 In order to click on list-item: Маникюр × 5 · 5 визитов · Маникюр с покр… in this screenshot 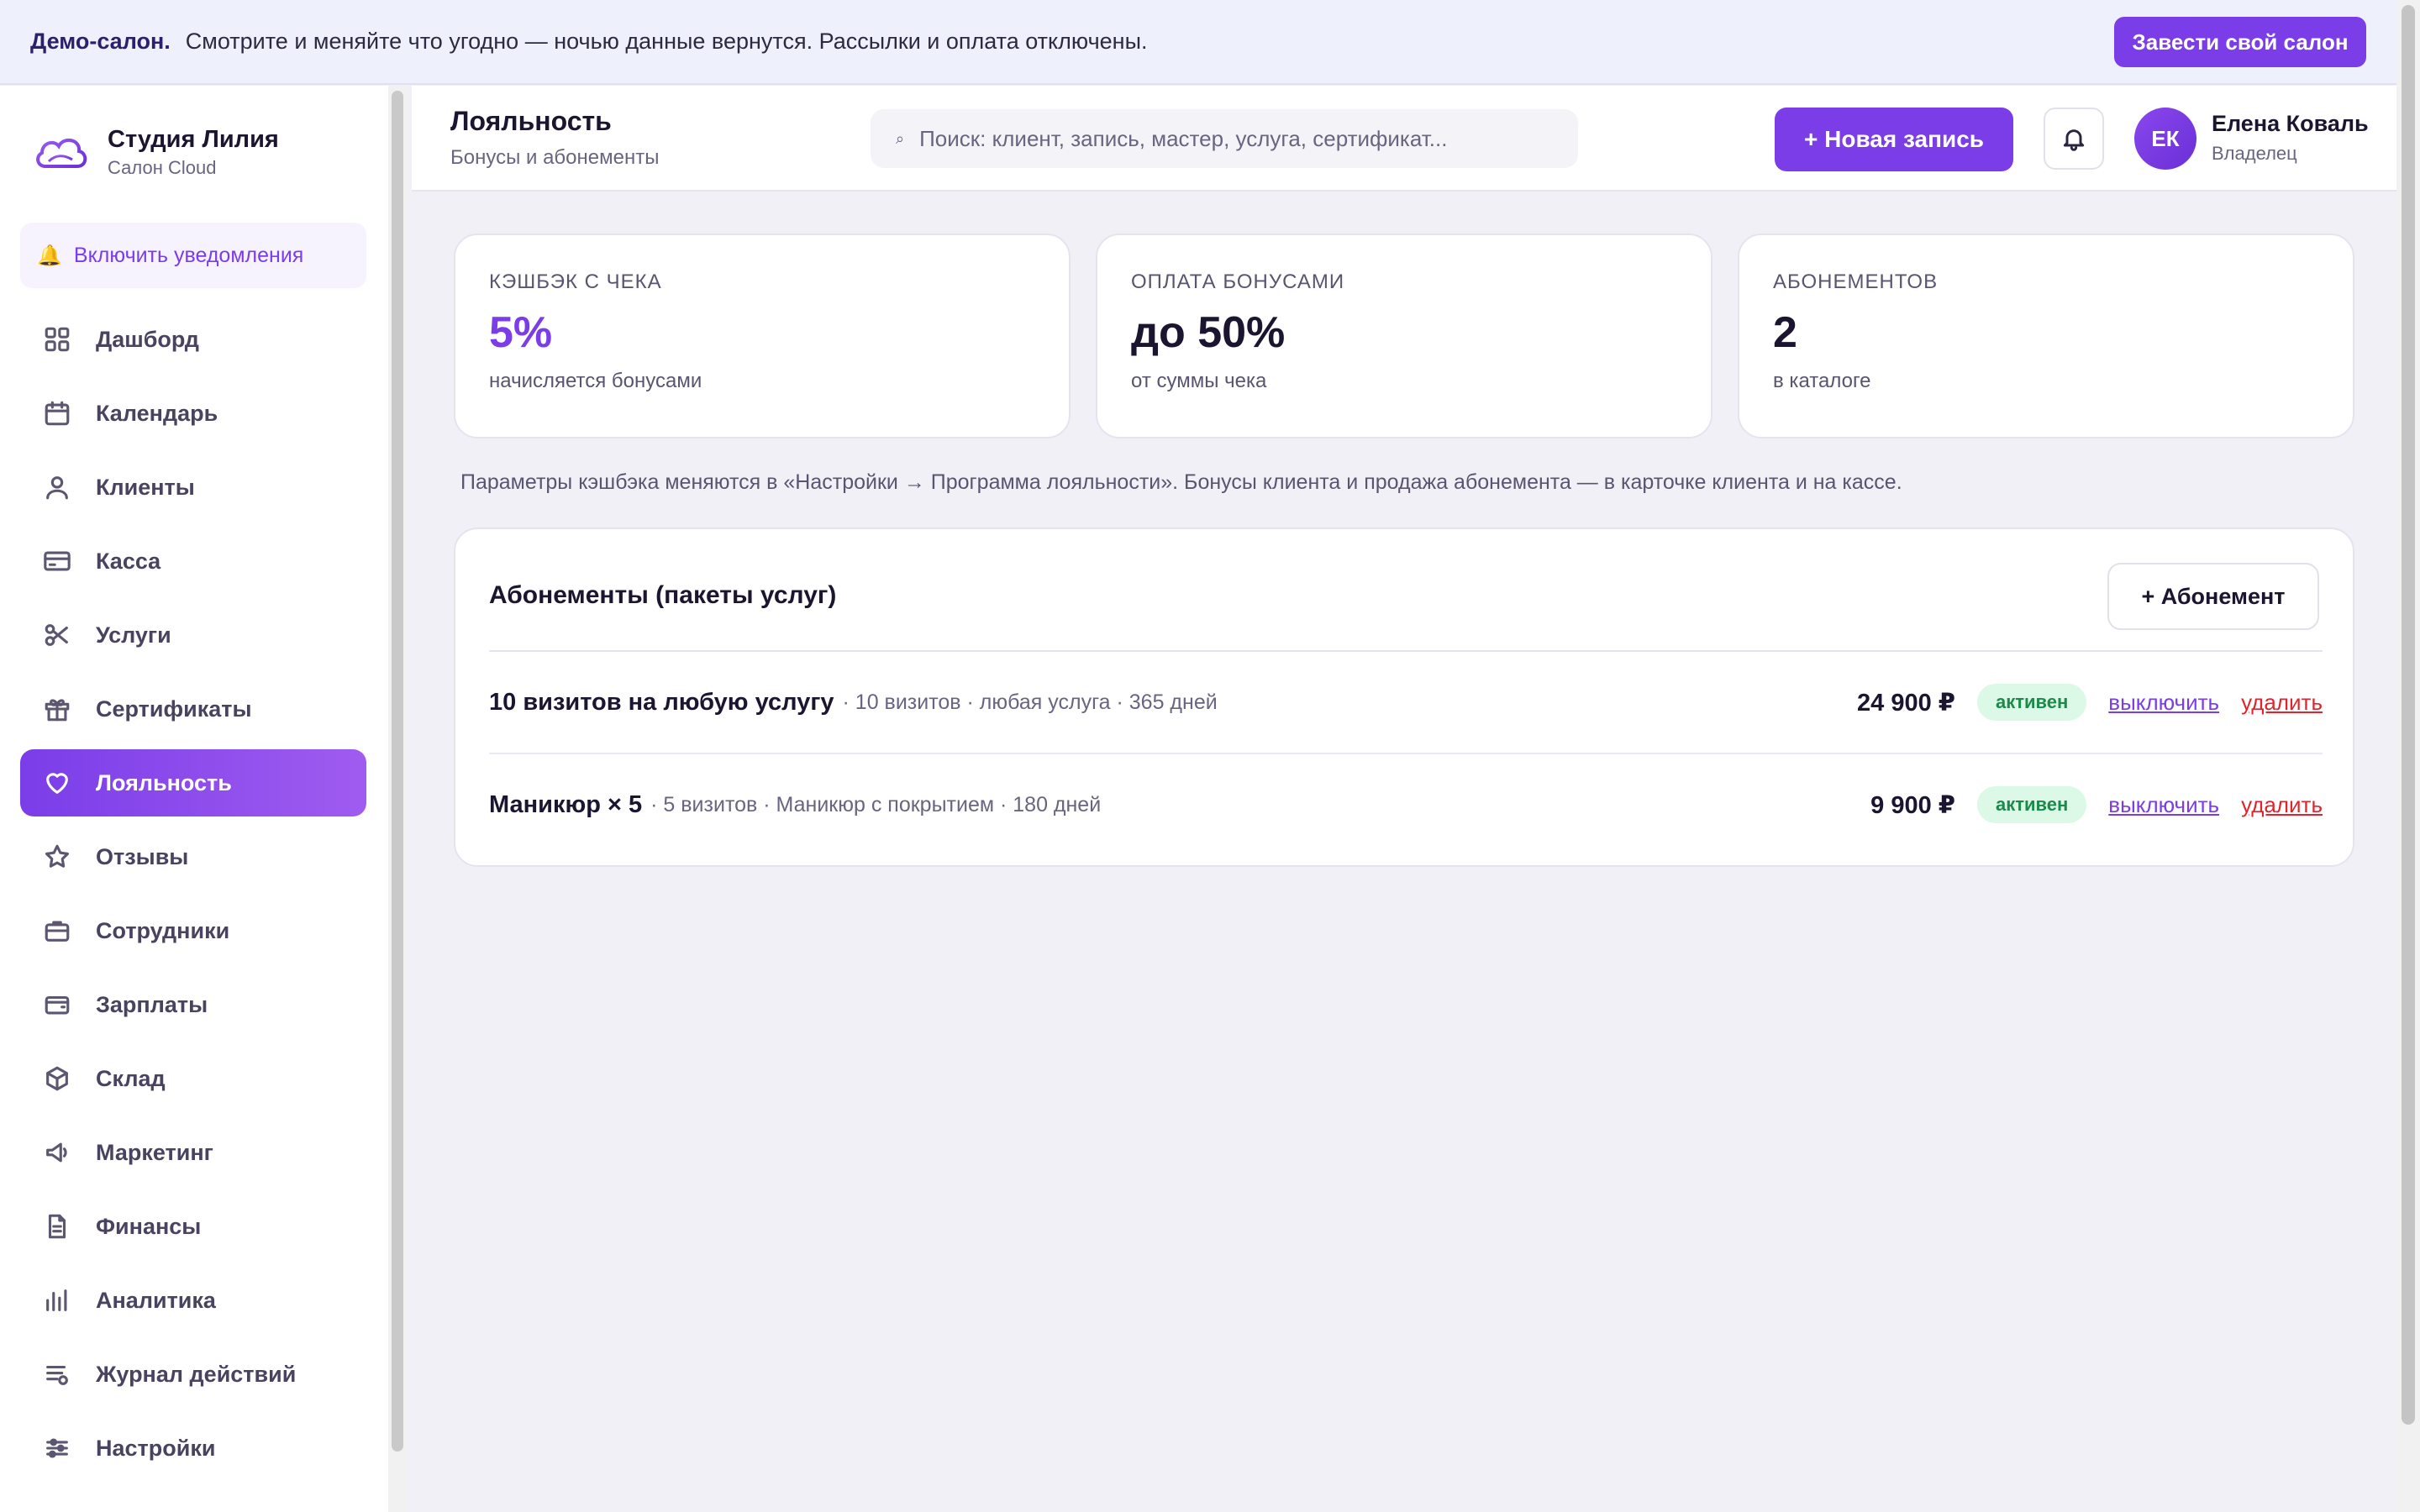, I will do `click(1406, 804)`.